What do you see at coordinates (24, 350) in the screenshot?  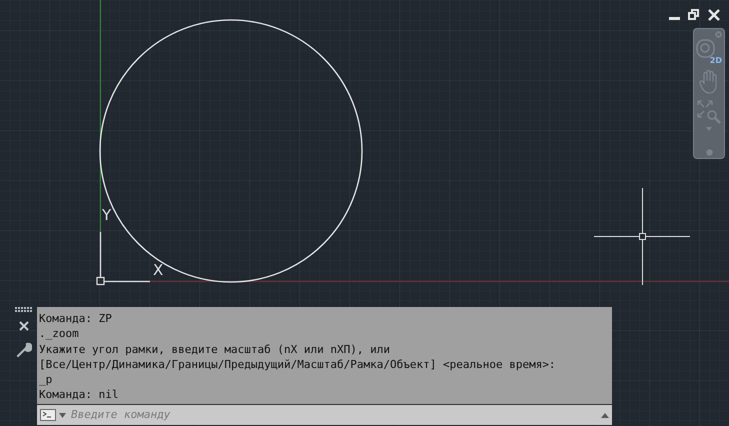 I see `wrench-icon` at bounding box center [24, 350].